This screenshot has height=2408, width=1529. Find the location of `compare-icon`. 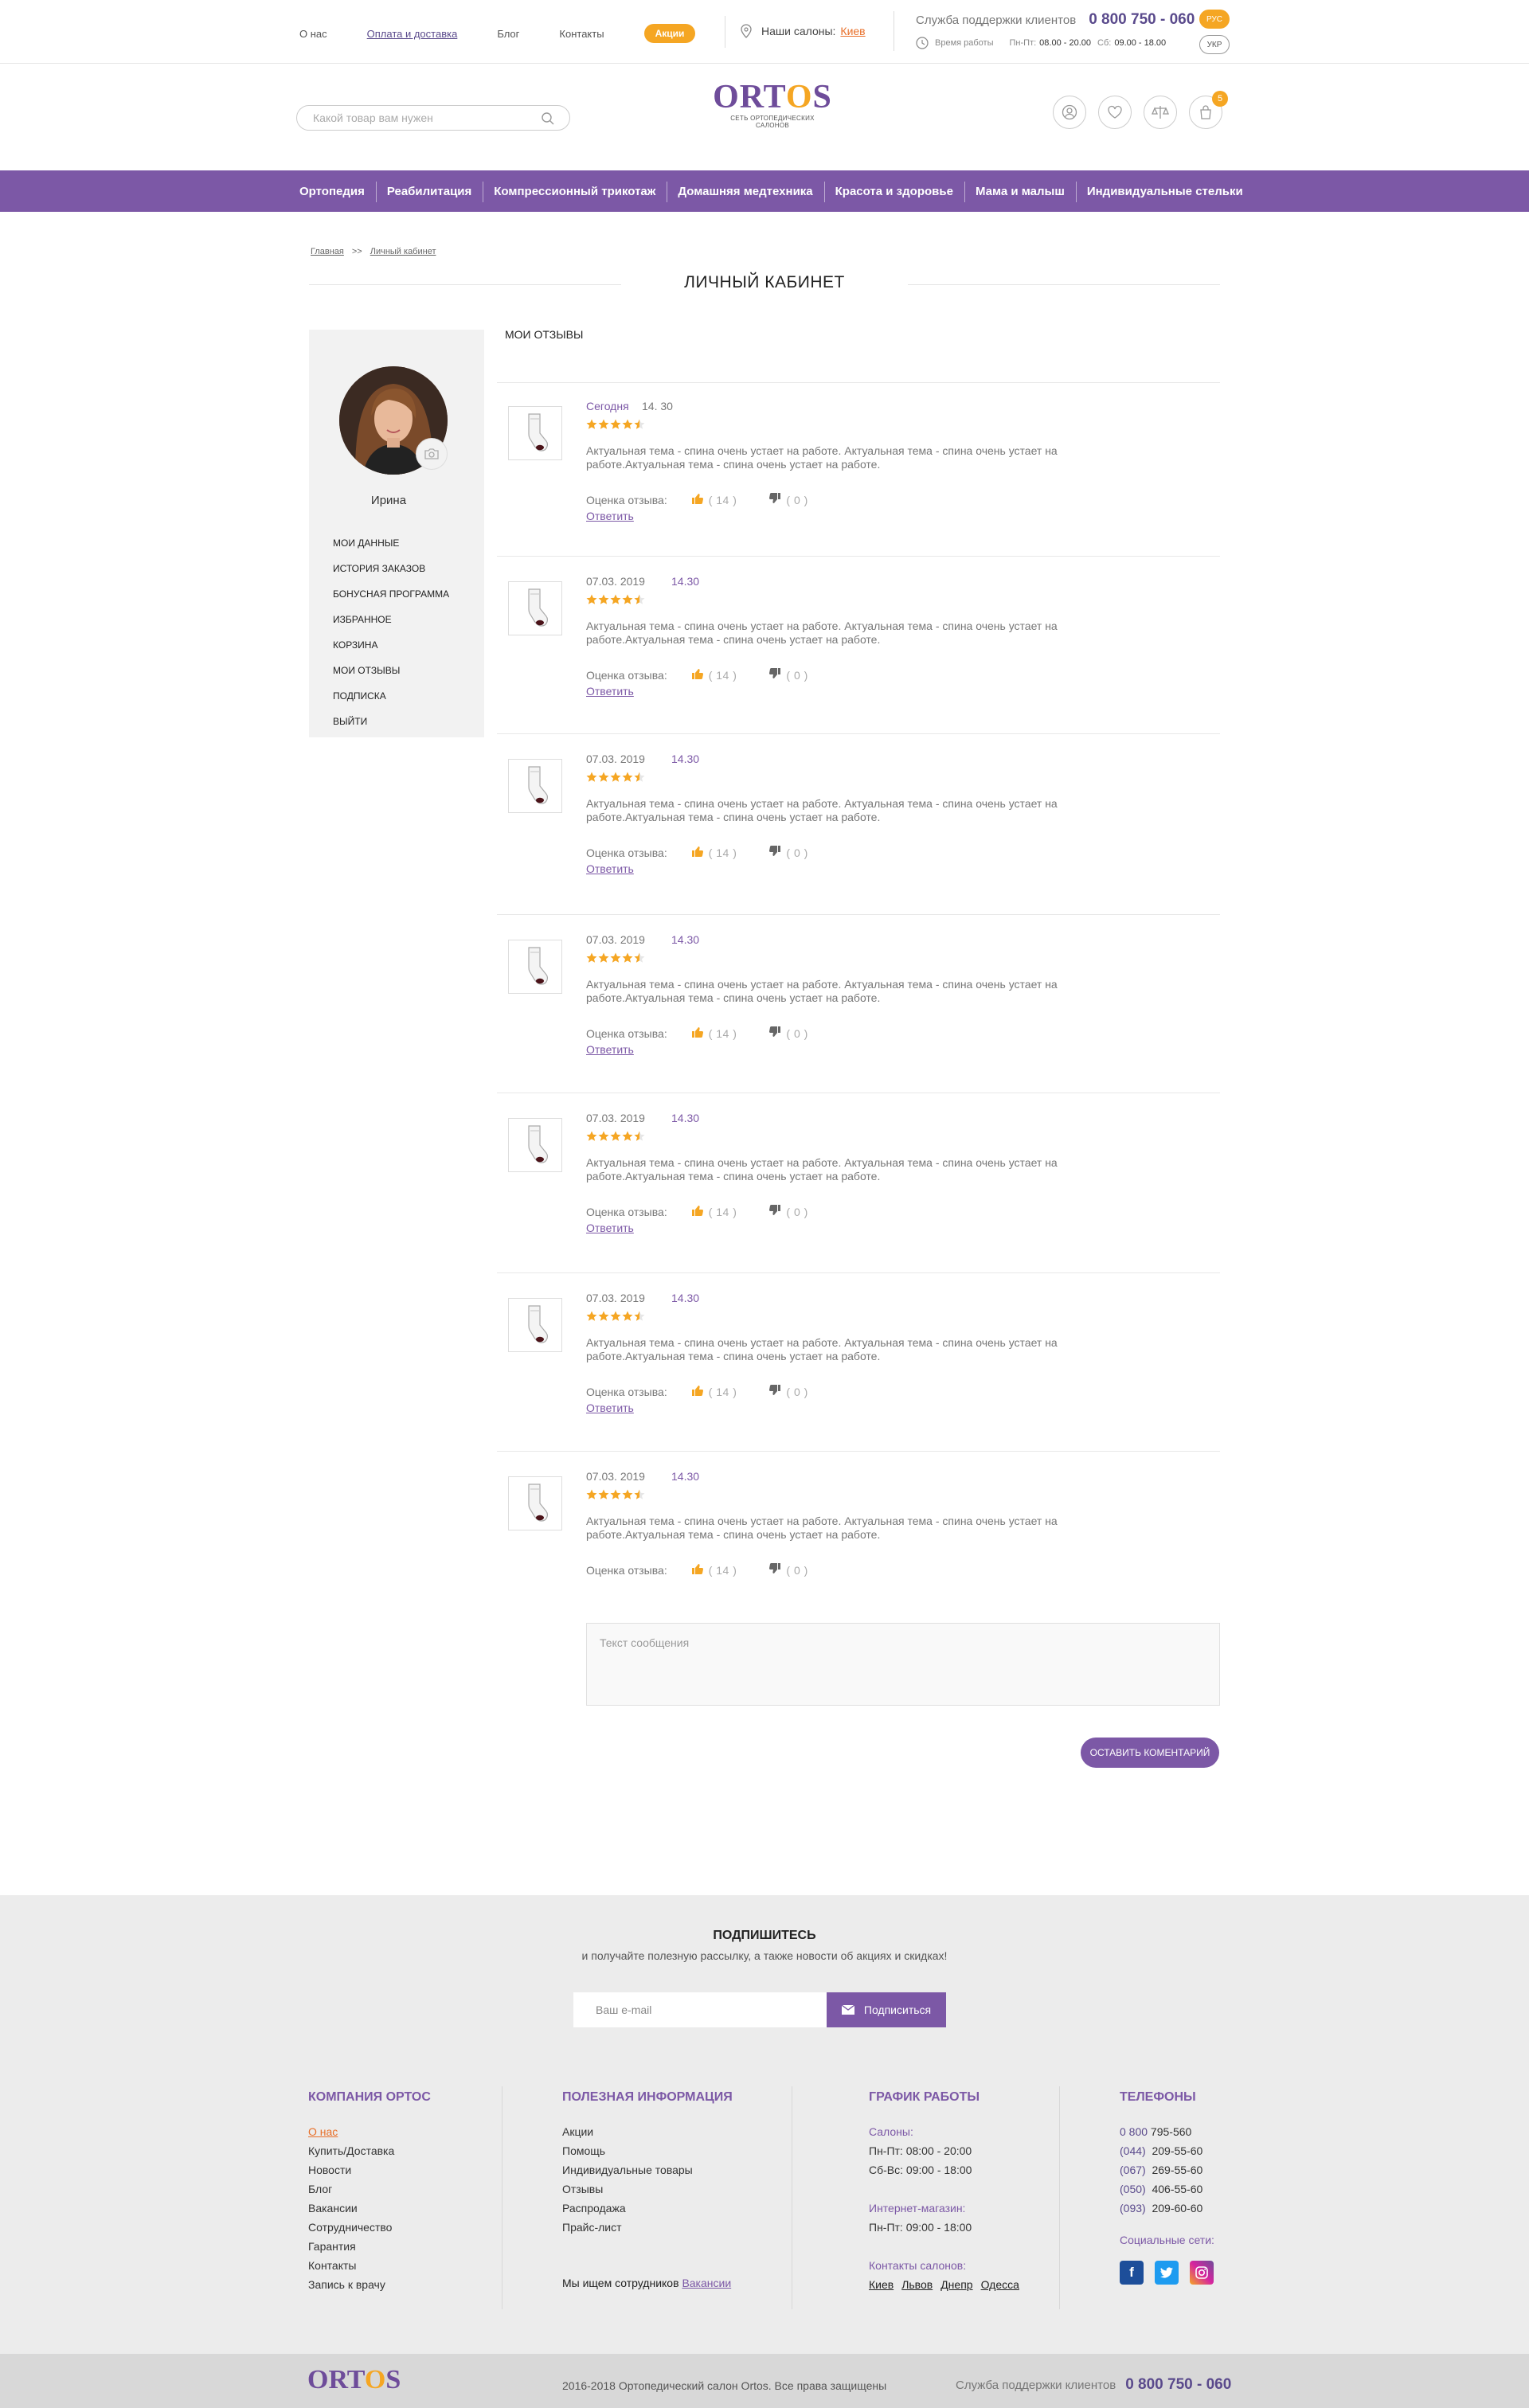

compare-icon is located at coordinates (1160, 112).